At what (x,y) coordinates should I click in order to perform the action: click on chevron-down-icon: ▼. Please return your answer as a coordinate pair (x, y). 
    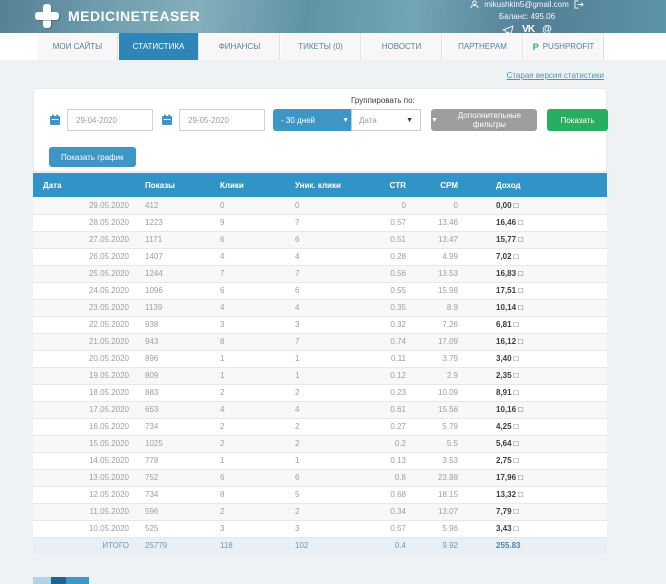
    Looking at the image, I should click on (434, 120).